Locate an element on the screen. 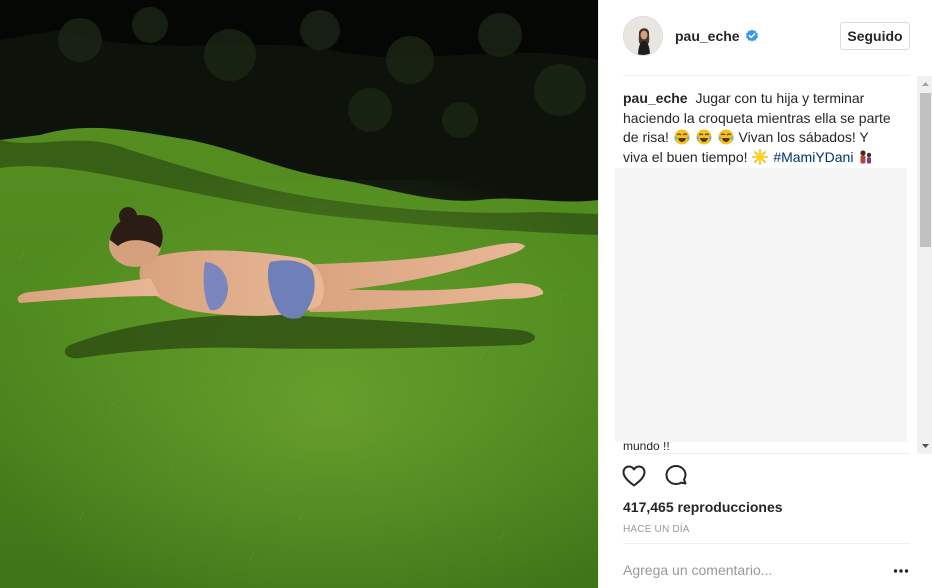  comments-scrollbar is located at coordinates (924, 265).